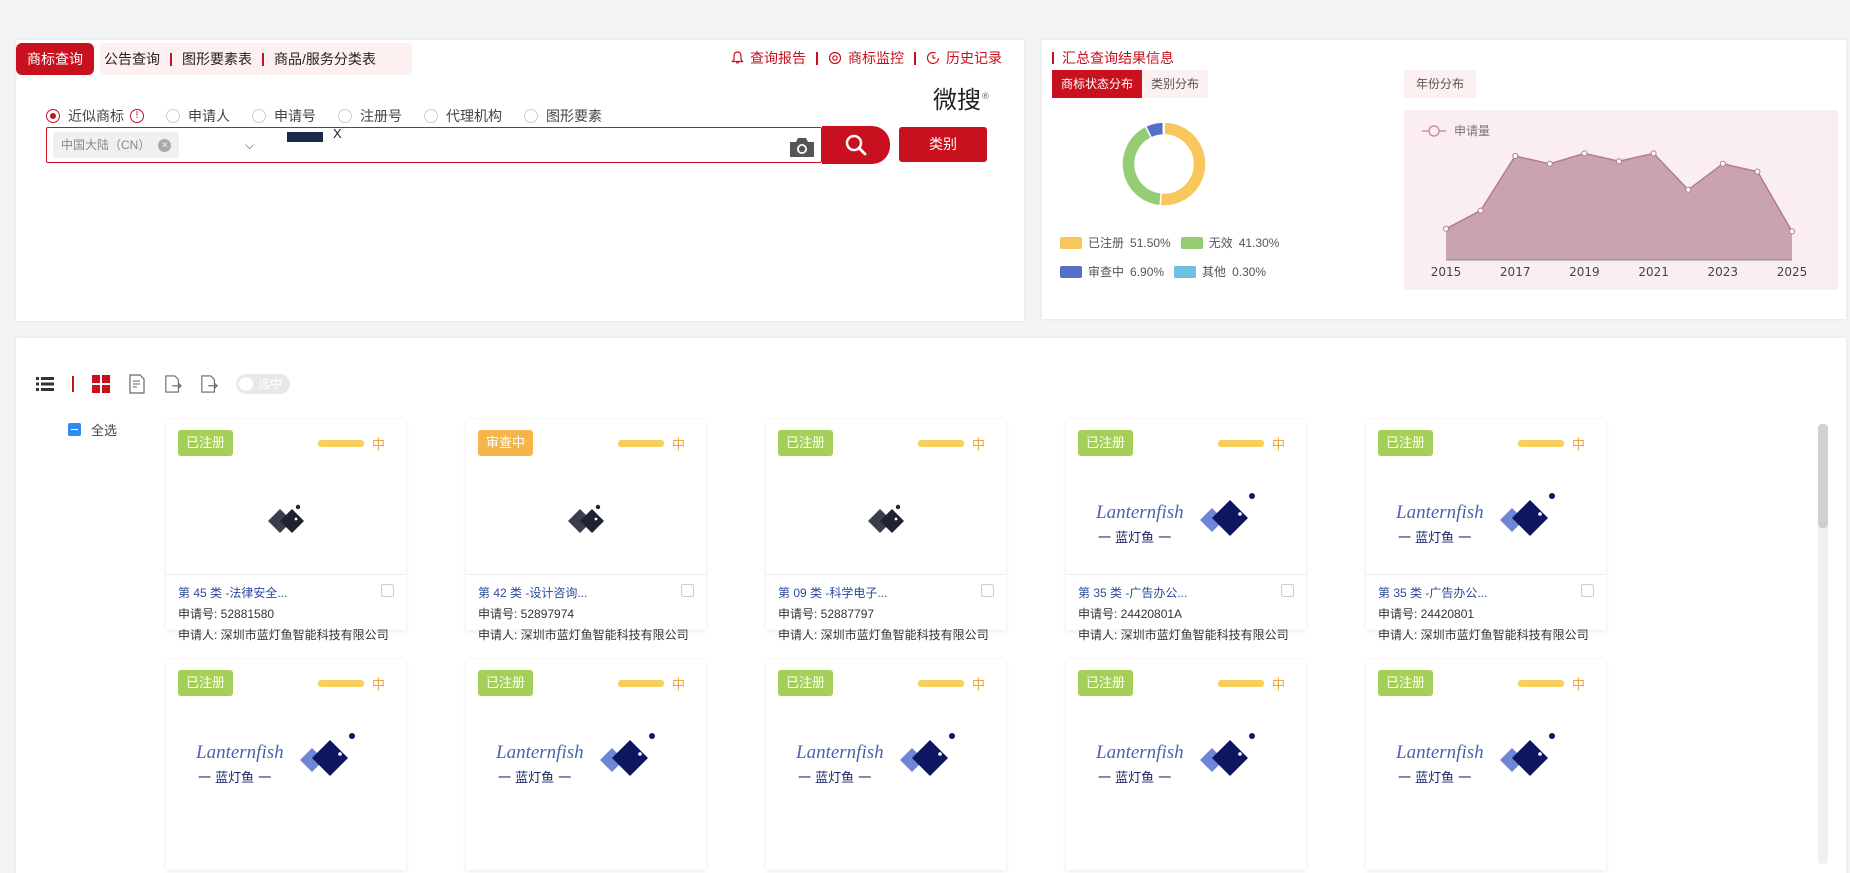  What do you see at coordinates (1175, 84) in the screenshot?
I see `tab-class-distribution: 类别分布` at bounding box center [1175, 84].